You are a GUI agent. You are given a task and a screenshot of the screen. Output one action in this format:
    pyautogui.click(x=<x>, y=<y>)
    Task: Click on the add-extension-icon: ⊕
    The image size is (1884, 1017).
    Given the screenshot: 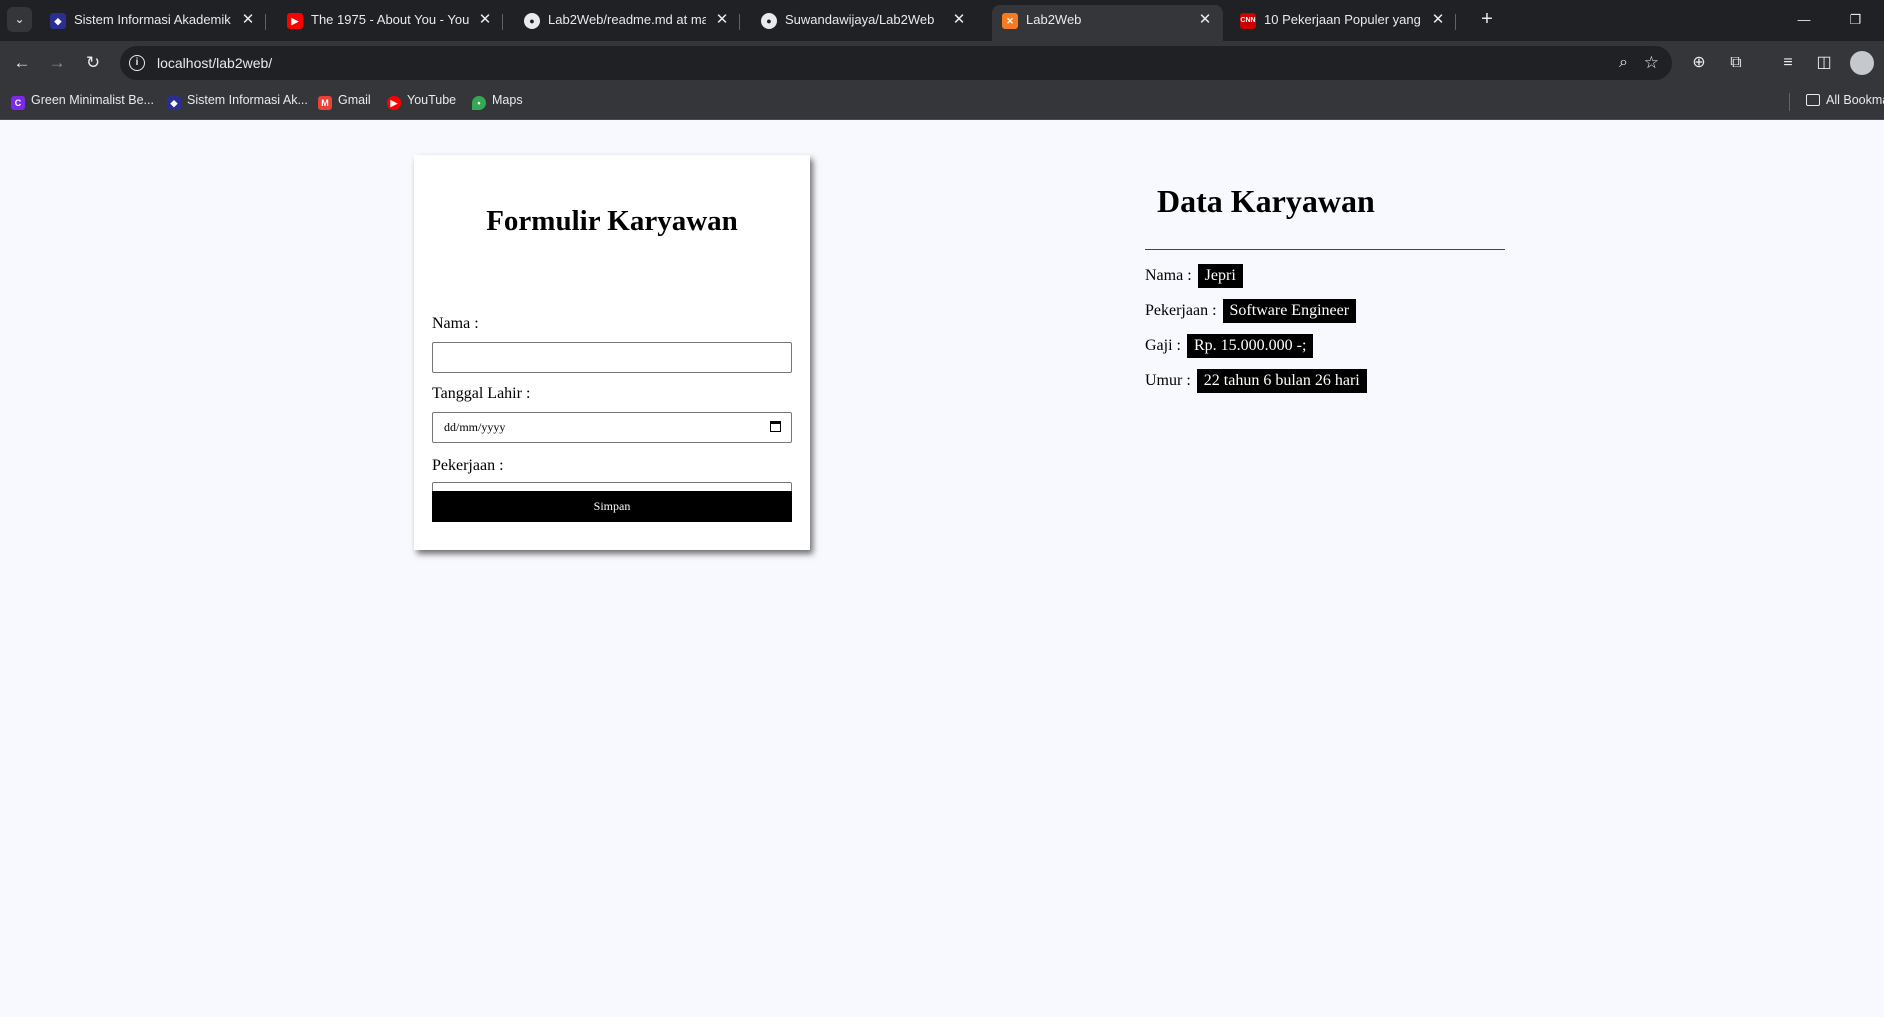 What is the action you would take?
    pyautogui.click(x=1699, y=63)
    